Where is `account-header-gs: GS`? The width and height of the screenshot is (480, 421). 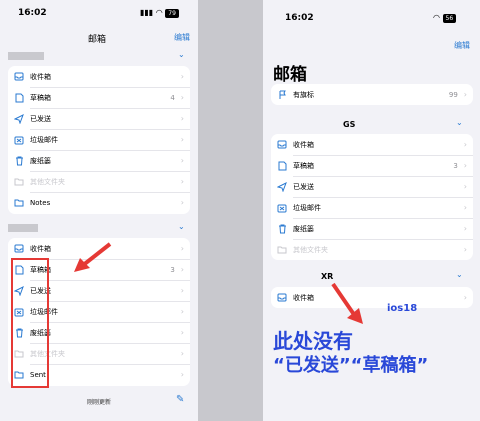
account-header-gs: GS is located at coordinates (349, 124).